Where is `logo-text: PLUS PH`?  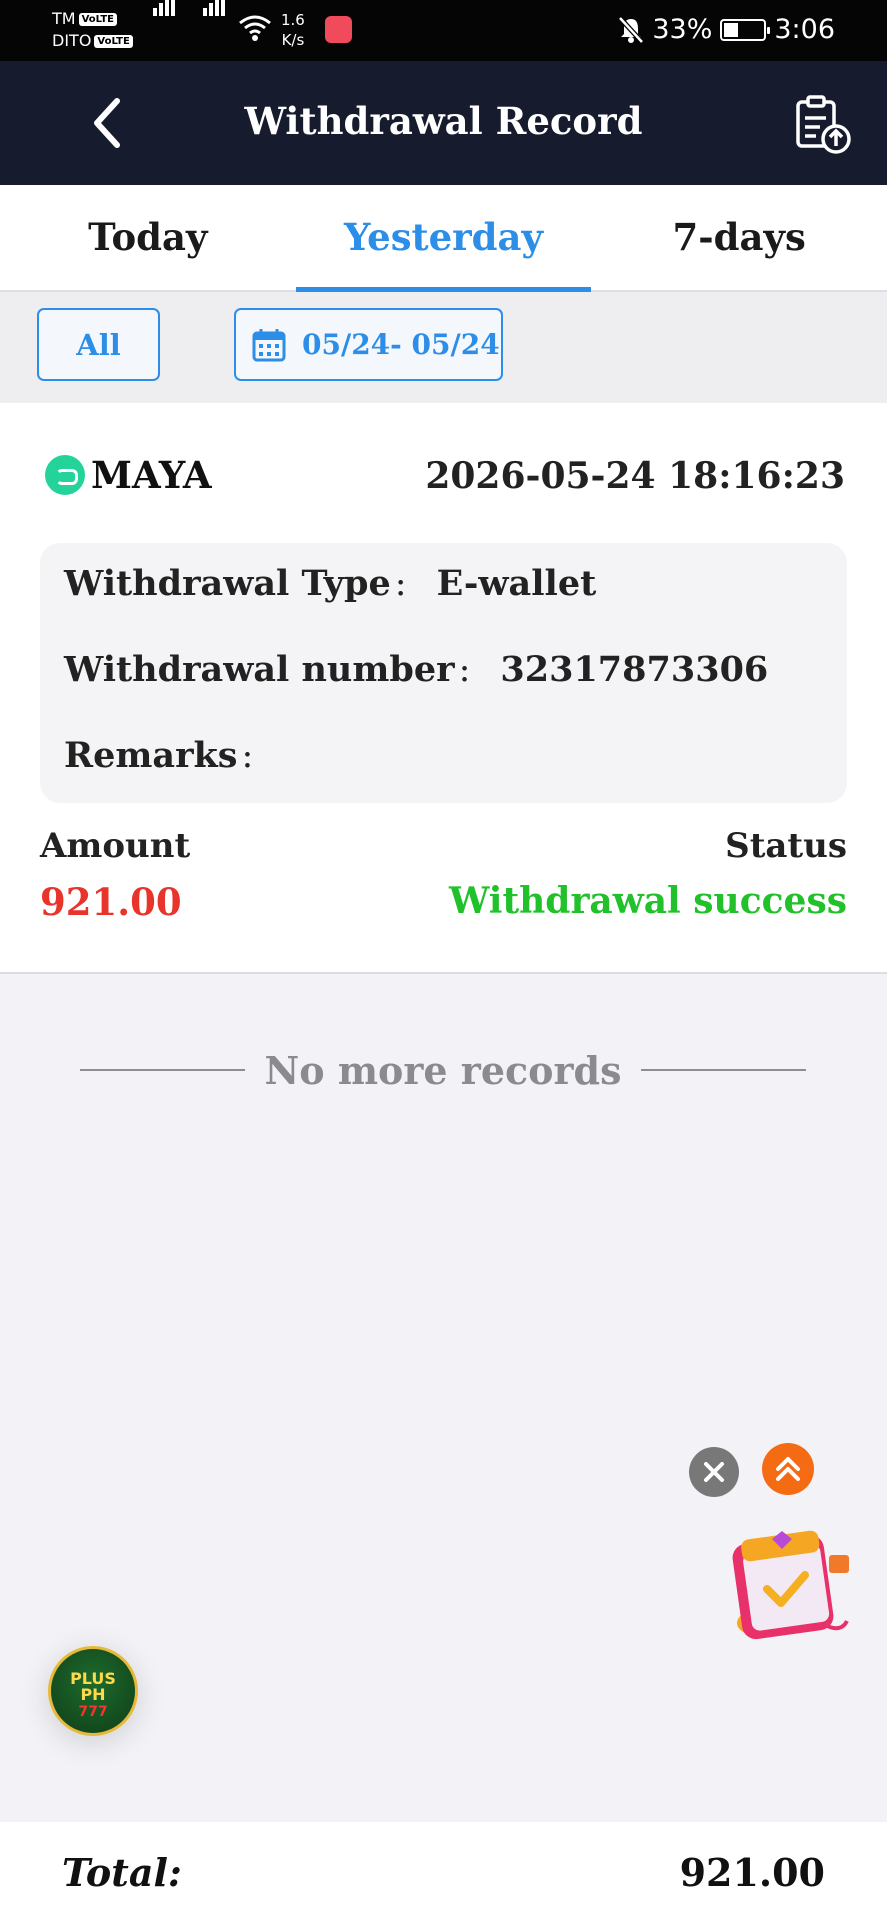 logo-text: PLUS PH is located at coordinates (93, 1686).